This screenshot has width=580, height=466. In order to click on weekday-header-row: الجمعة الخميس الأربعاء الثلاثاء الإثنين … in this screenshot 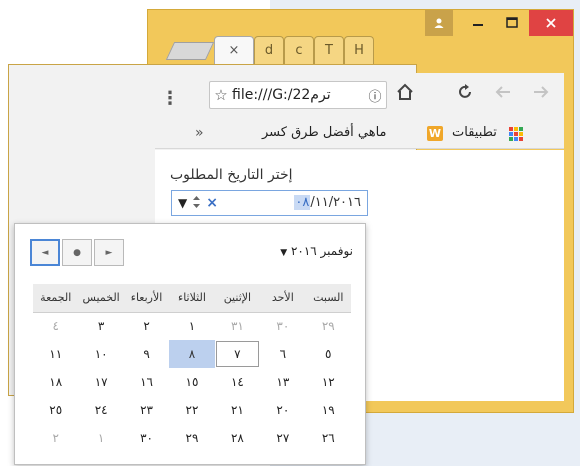, I will do `click(192, 298)`.